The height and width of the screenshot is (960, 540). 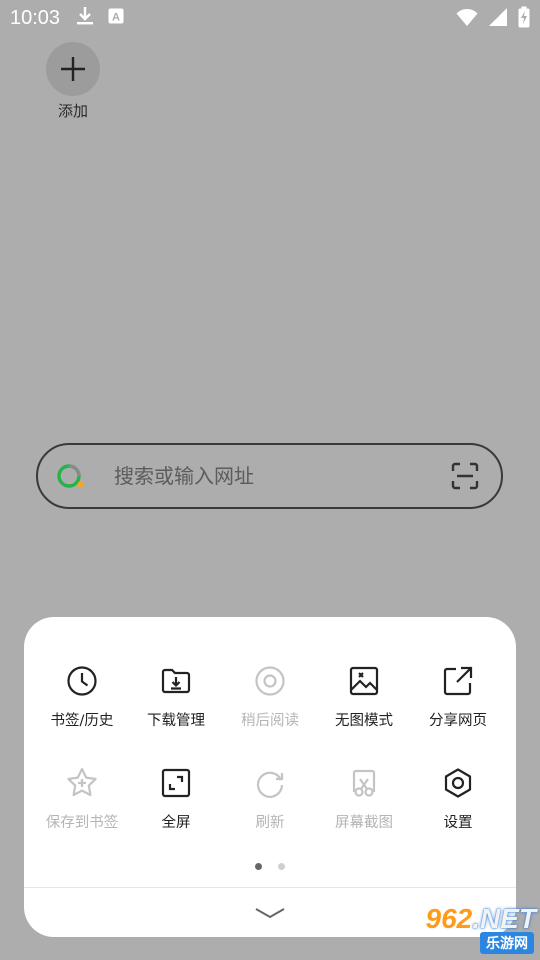 I want to click on screenshot-icon, so click(x=364, y=783).